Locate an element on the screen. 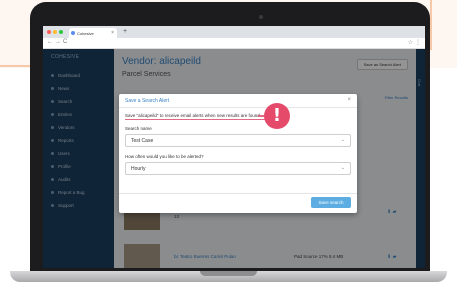 The image size is (457, 287). window-minimize-icon is located at coordinates (55, 32).